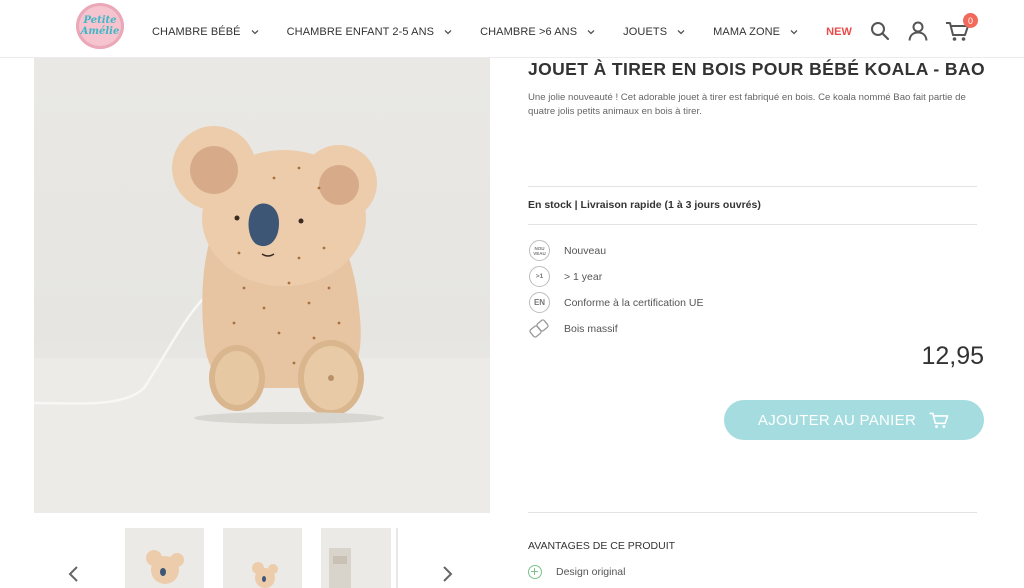 The width and height of the screenshot is (1024, 588). I want to click on thumbnail-shelf-image, so click(340, 568).